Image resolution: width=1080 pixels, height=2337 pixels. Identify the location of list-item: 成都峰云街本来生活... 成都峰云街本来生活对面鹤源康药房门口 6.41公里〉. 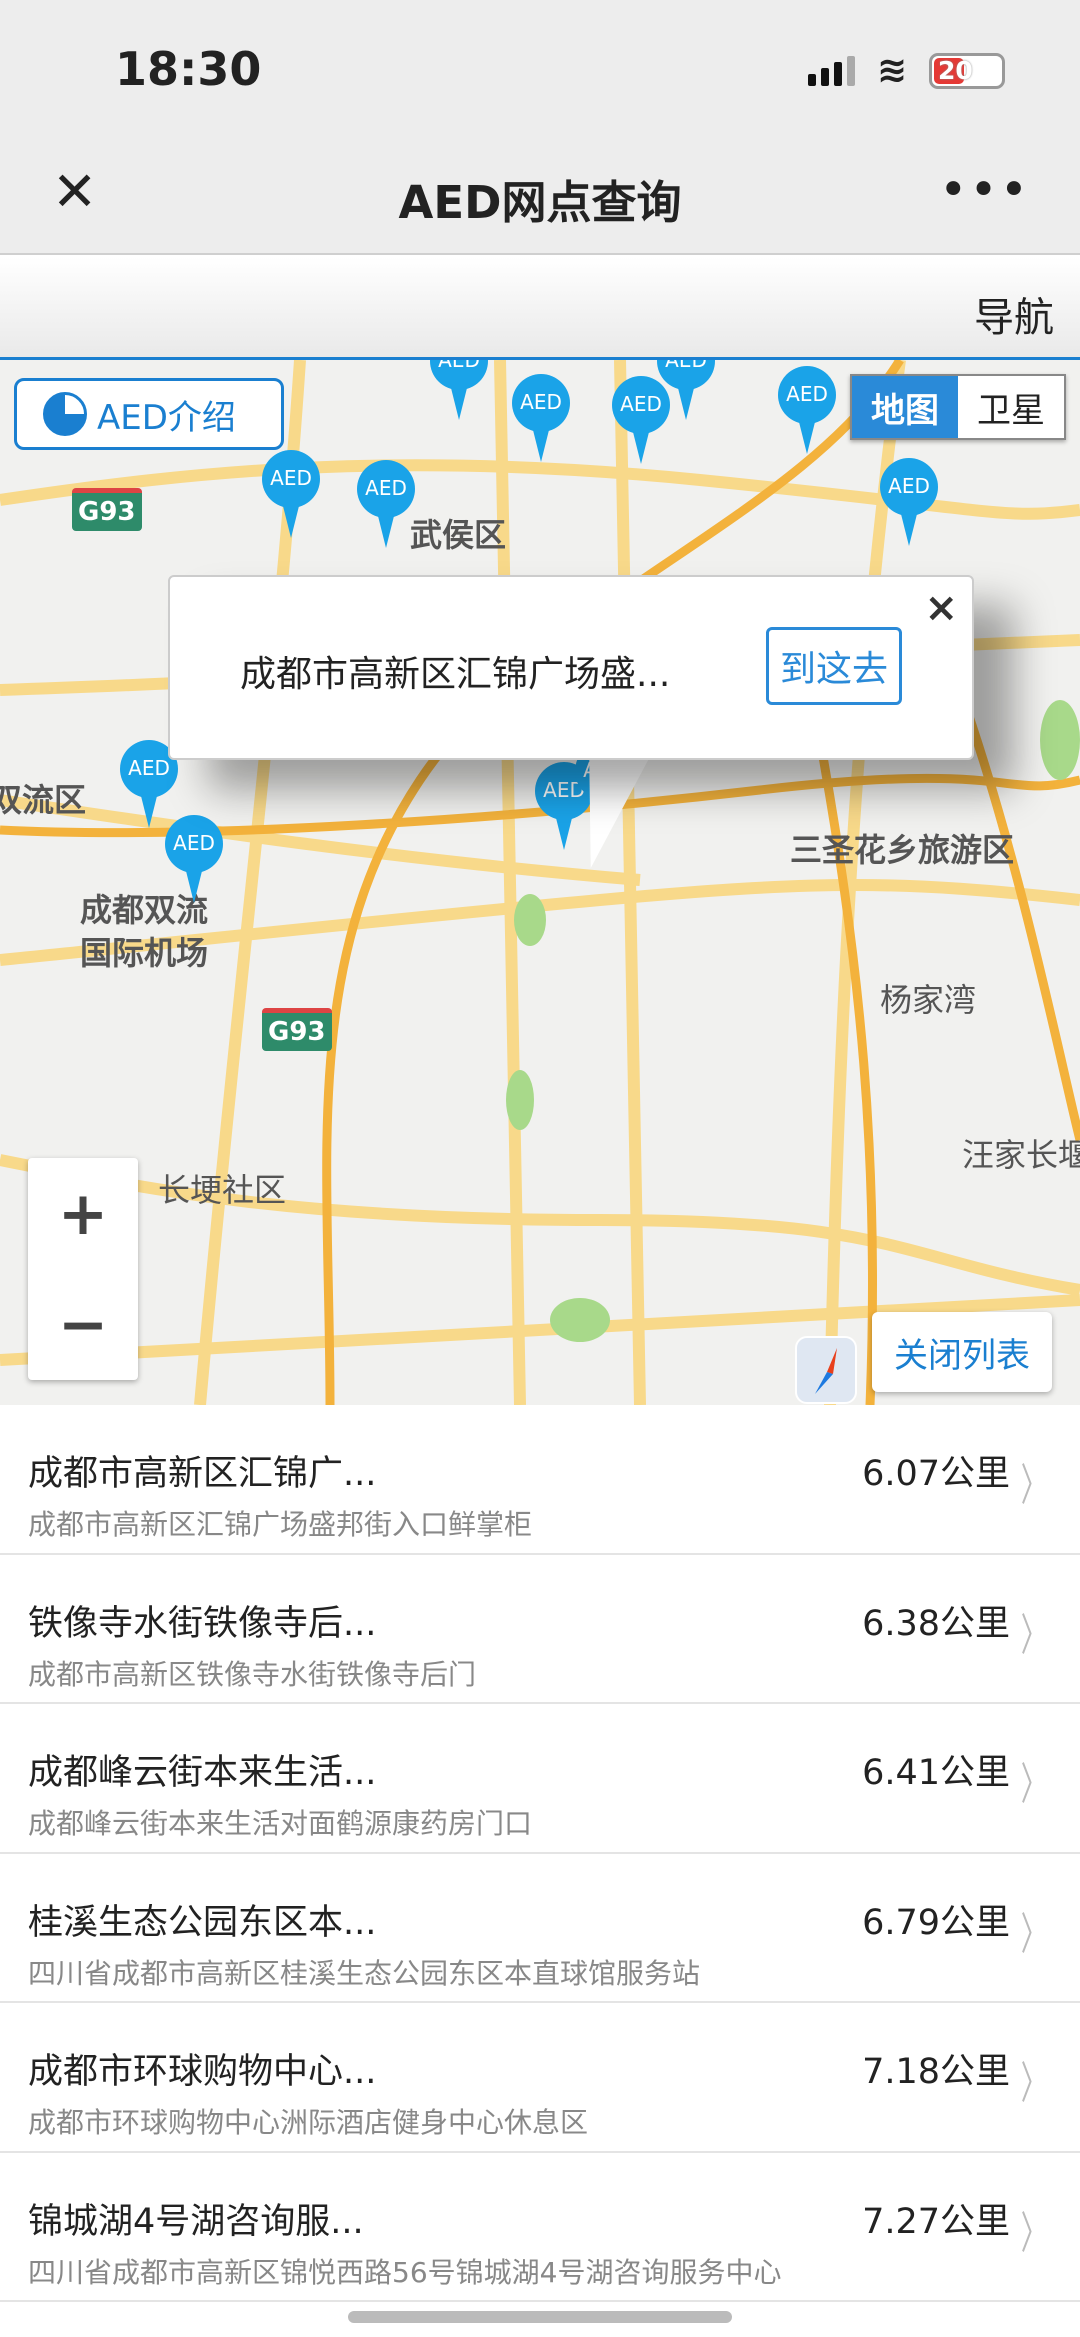
(540, 1779).